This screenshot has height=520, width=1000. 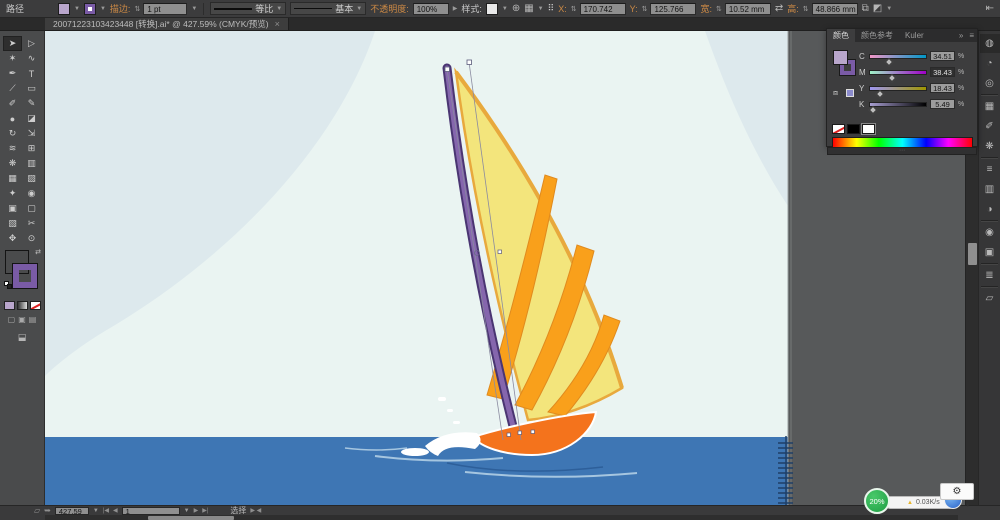 I want to click on color-mode-button, so click(x=9, y=305).